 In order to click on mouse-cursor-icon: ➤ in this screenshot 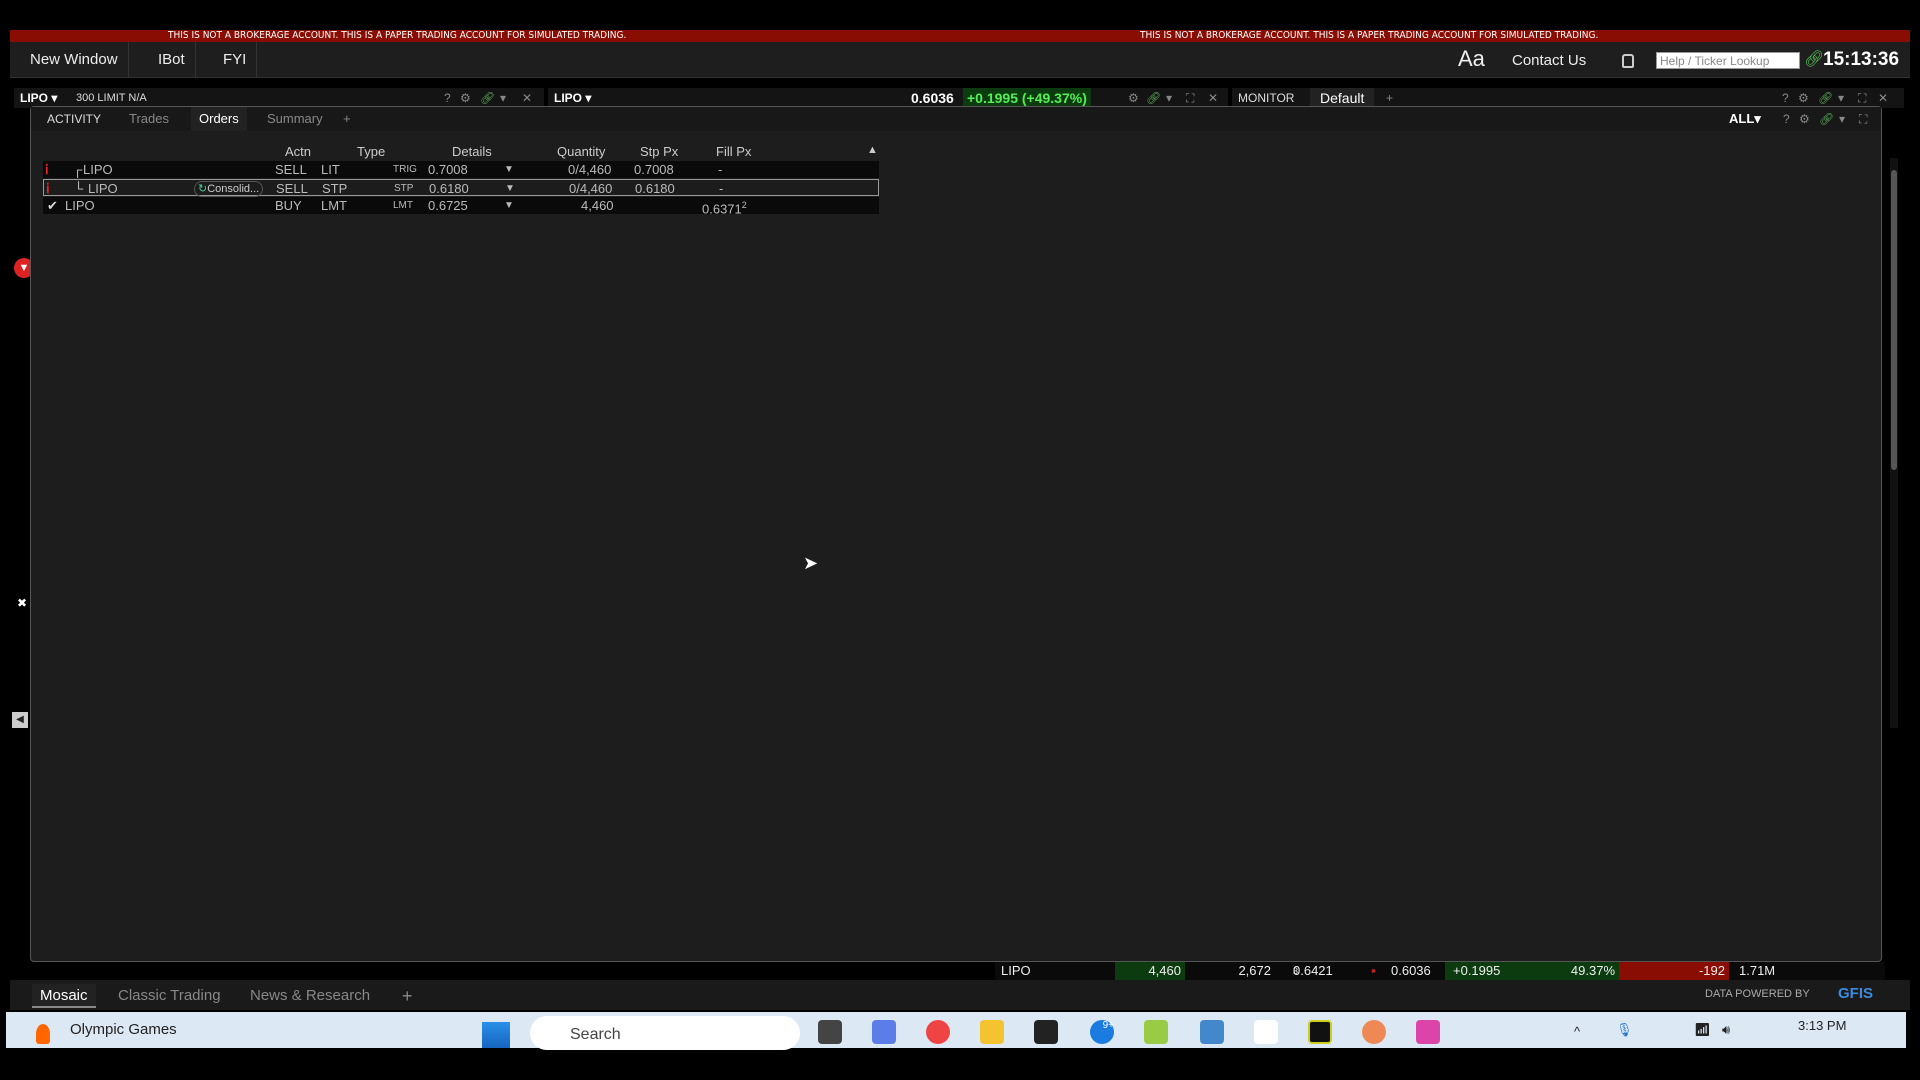, I will do `click(811, 563)`.